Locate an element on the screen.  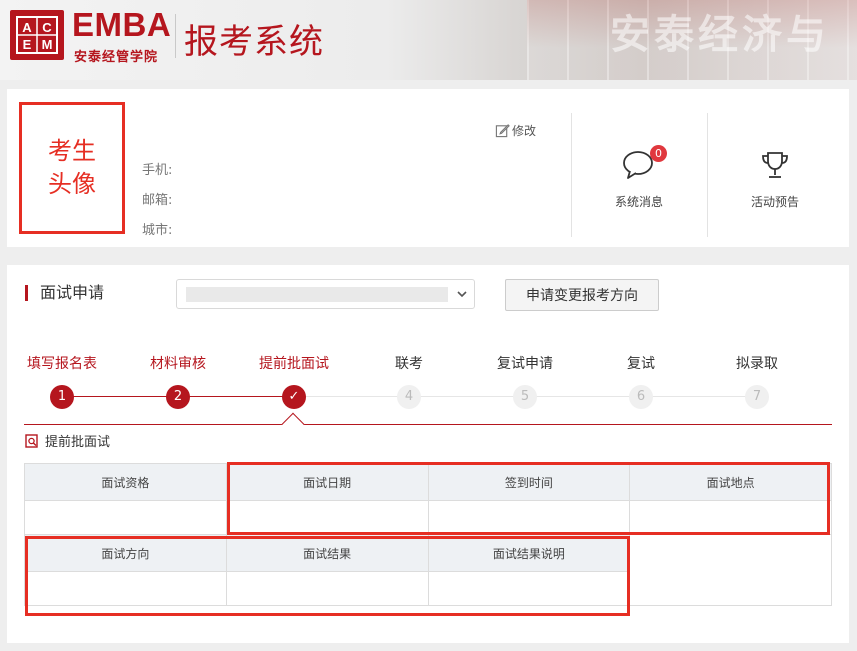
acem-logo-icon: A C E M is located at coordinates (37, 35).